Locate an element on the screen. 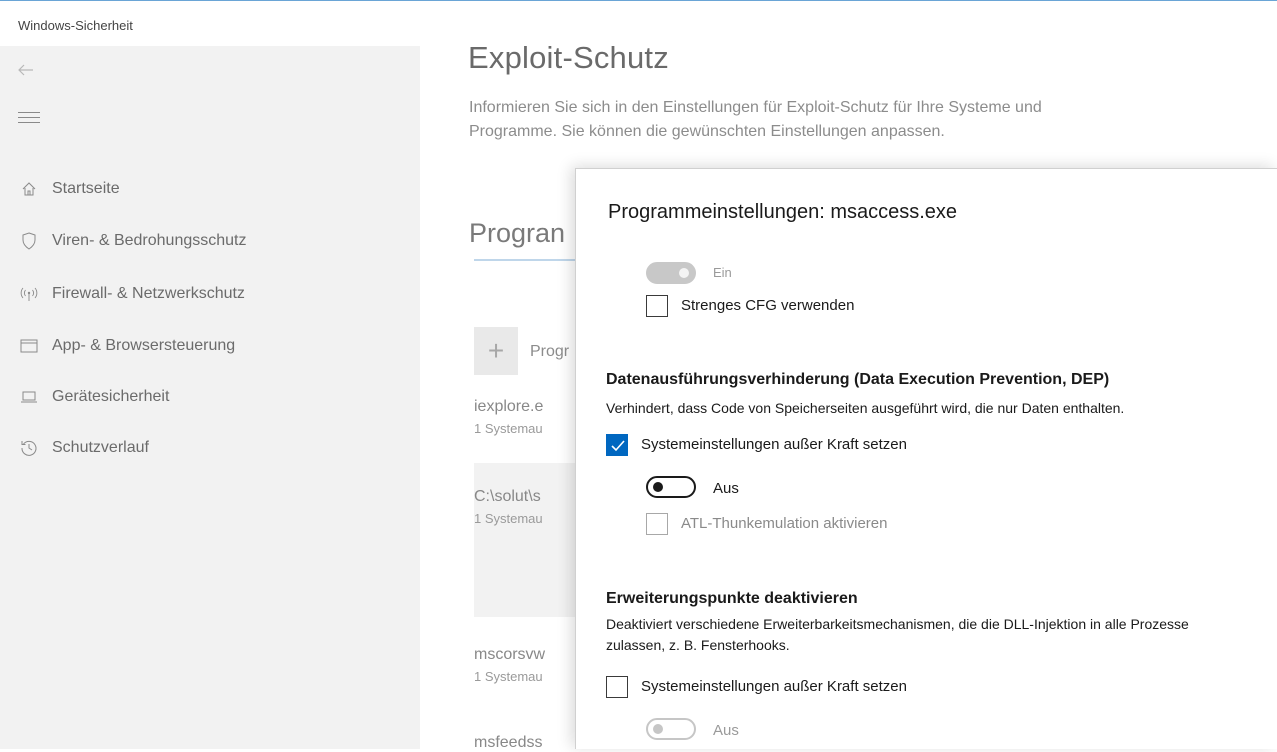 This screenshot has height=752, width=1277. sidebar-item-device-security: Gerätesicherheit is located at coordinates (210, 397).